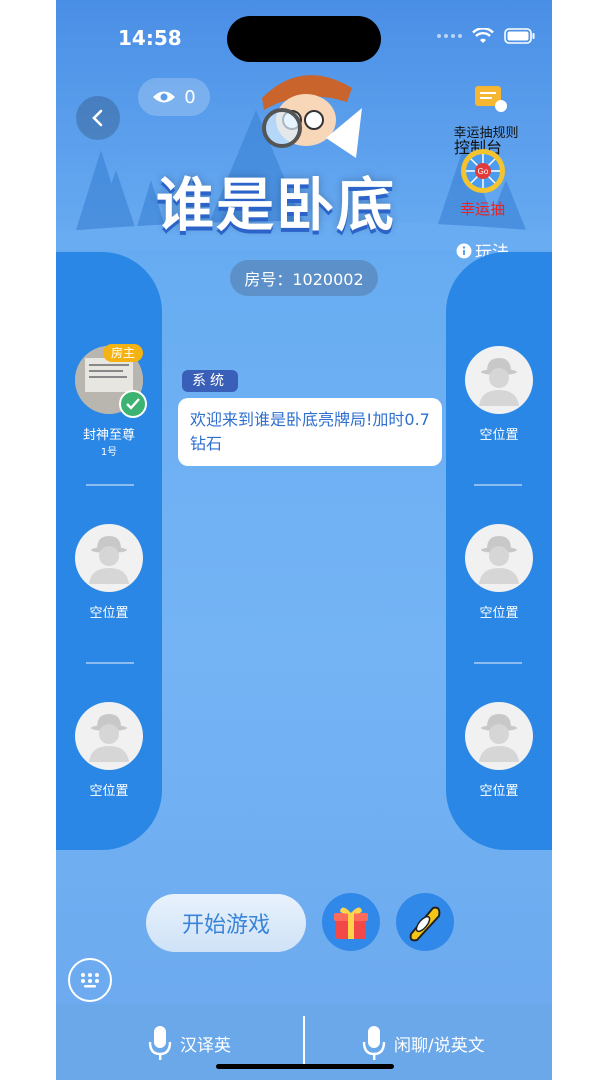 This screenshot has height=1080, width=607. I want to click on lucky-go-text: Go, so click(483, 171).